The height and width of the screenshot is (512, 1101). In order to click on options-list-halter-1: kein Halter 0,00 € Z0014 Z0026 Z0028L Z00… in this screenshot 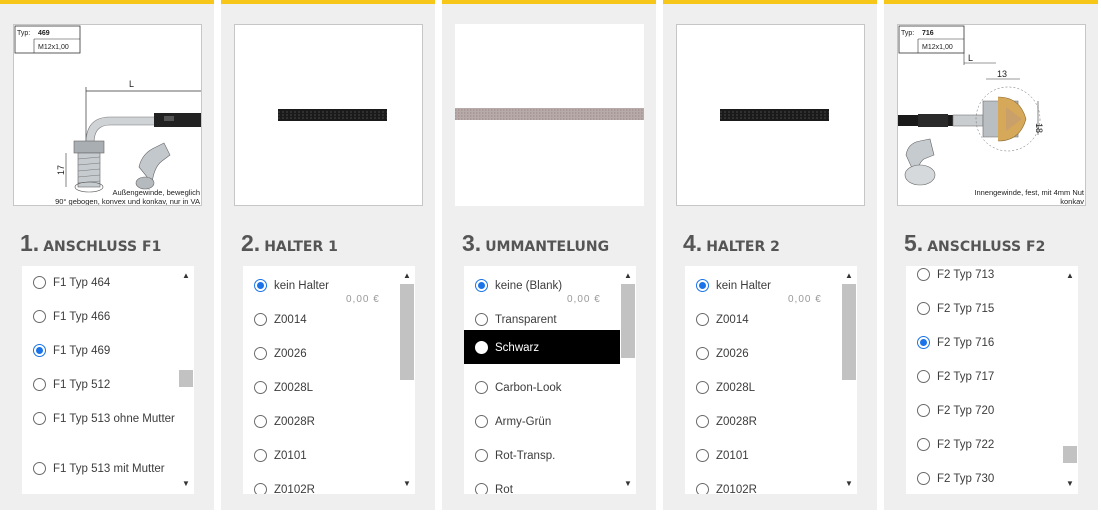, I will do `click(329, 380)`.